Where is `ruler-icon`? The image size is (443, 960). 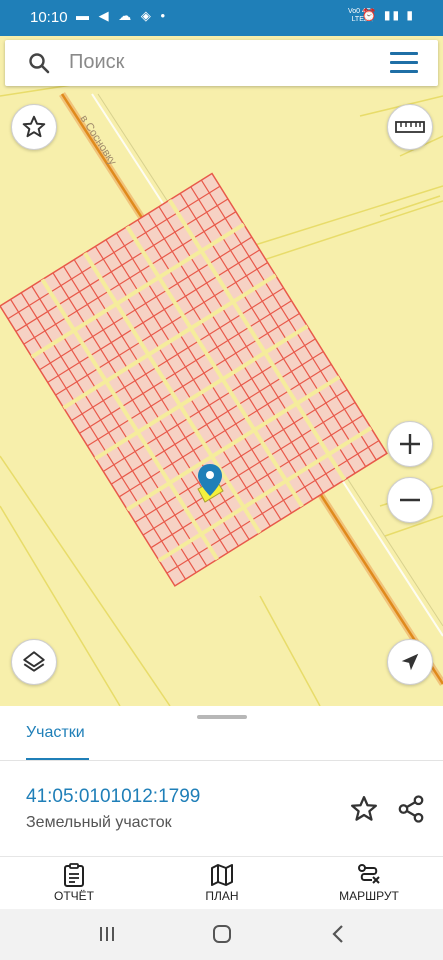
ruler-icon is located at coordinates (410, 127).